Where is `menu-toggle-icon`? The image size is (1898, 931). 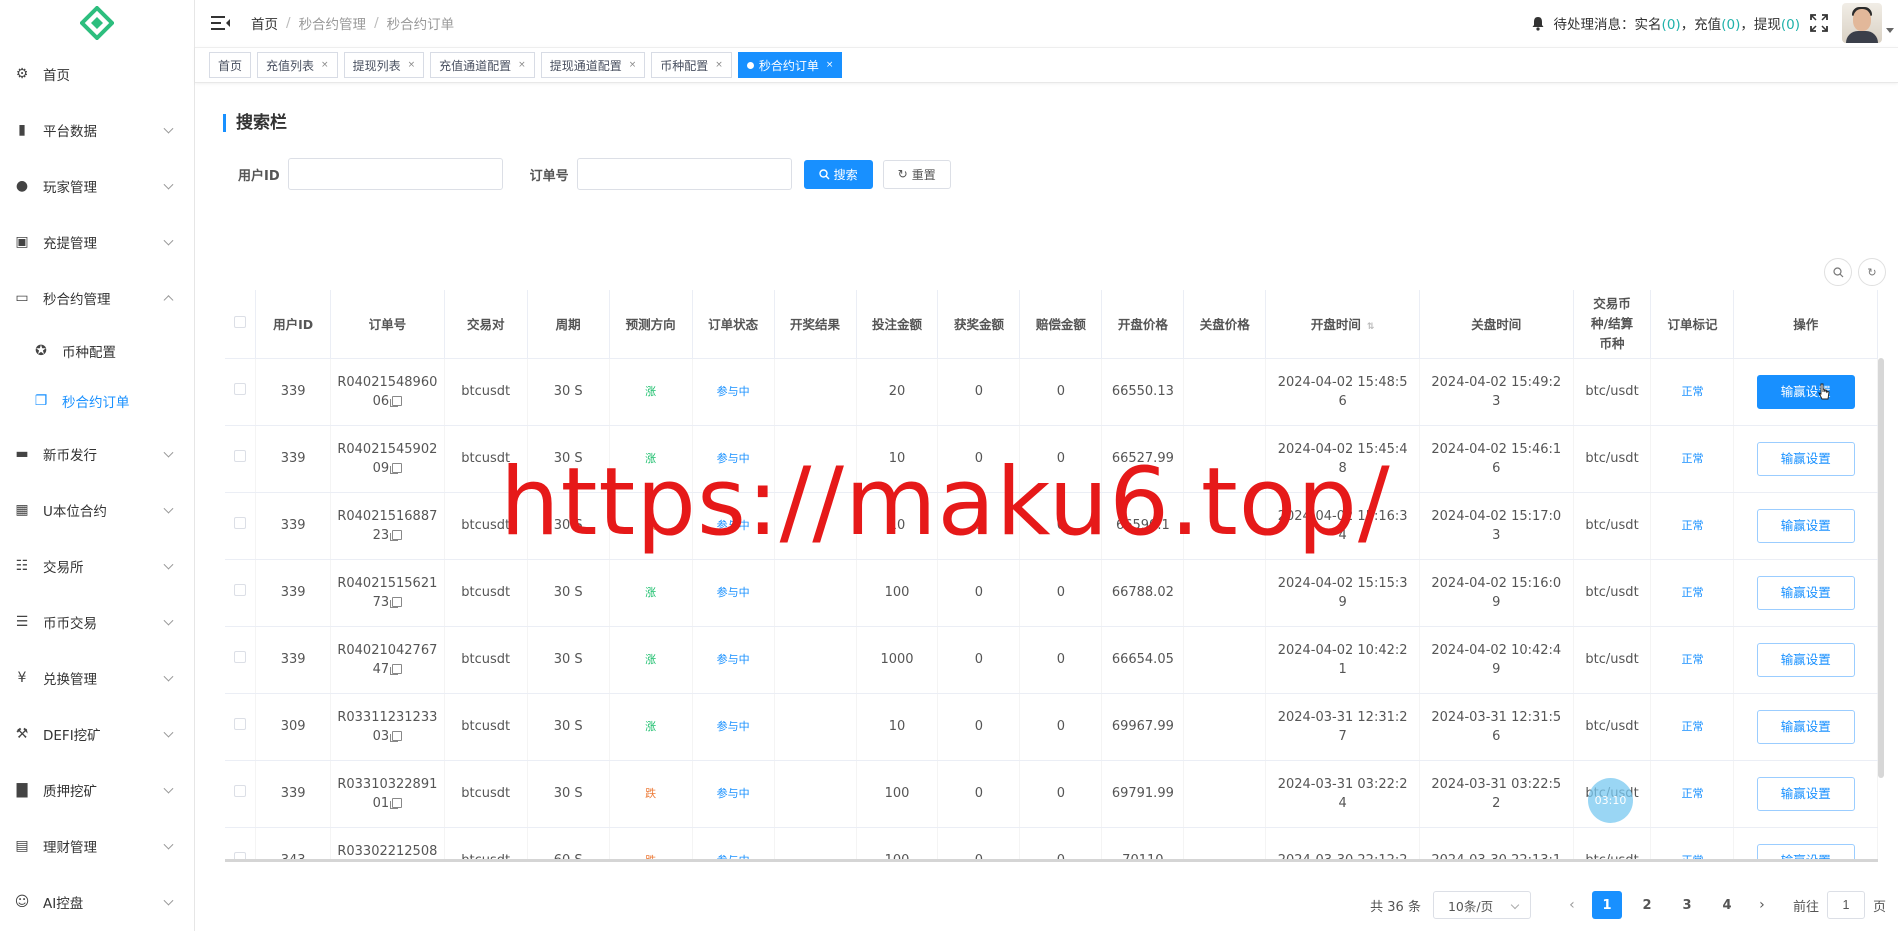
menu-toggle-icon is located at coordinates (220, 23).